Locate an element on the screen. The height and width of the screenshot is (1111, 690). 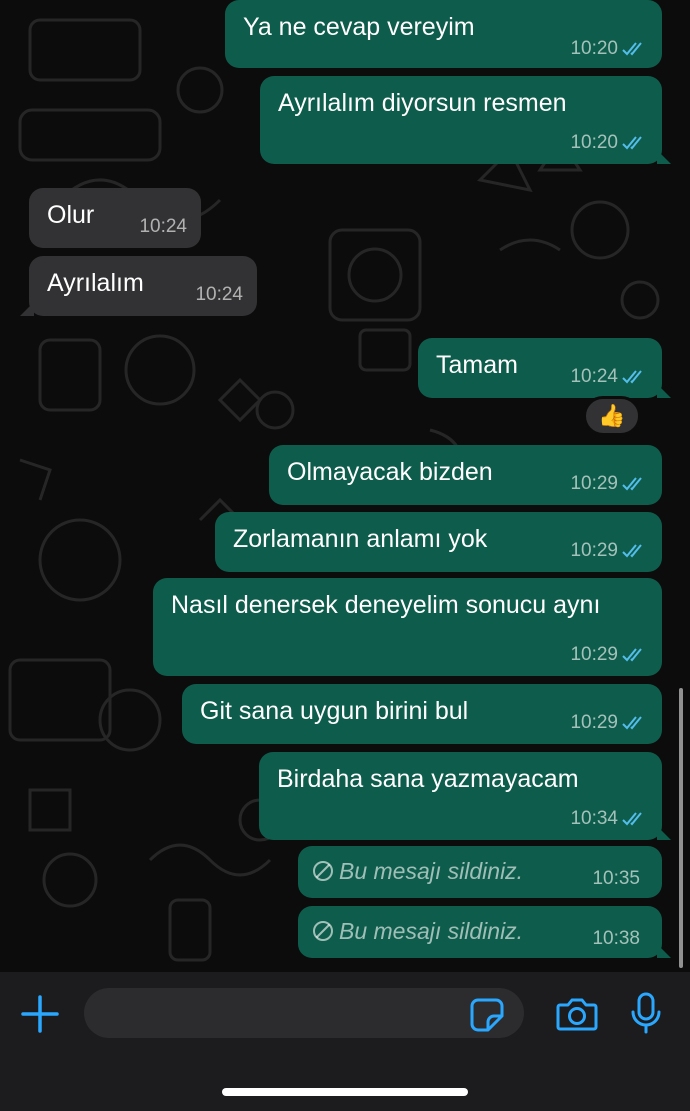
message-time: 10:34 is located at coordinates (594, 818).